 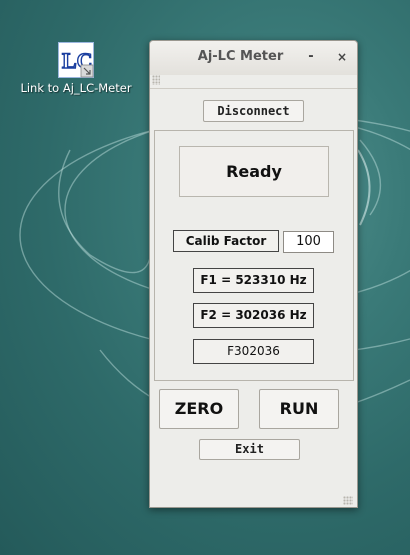 I want to click on calib-factor-label: Calib Factor, so click(x=226, y=241).